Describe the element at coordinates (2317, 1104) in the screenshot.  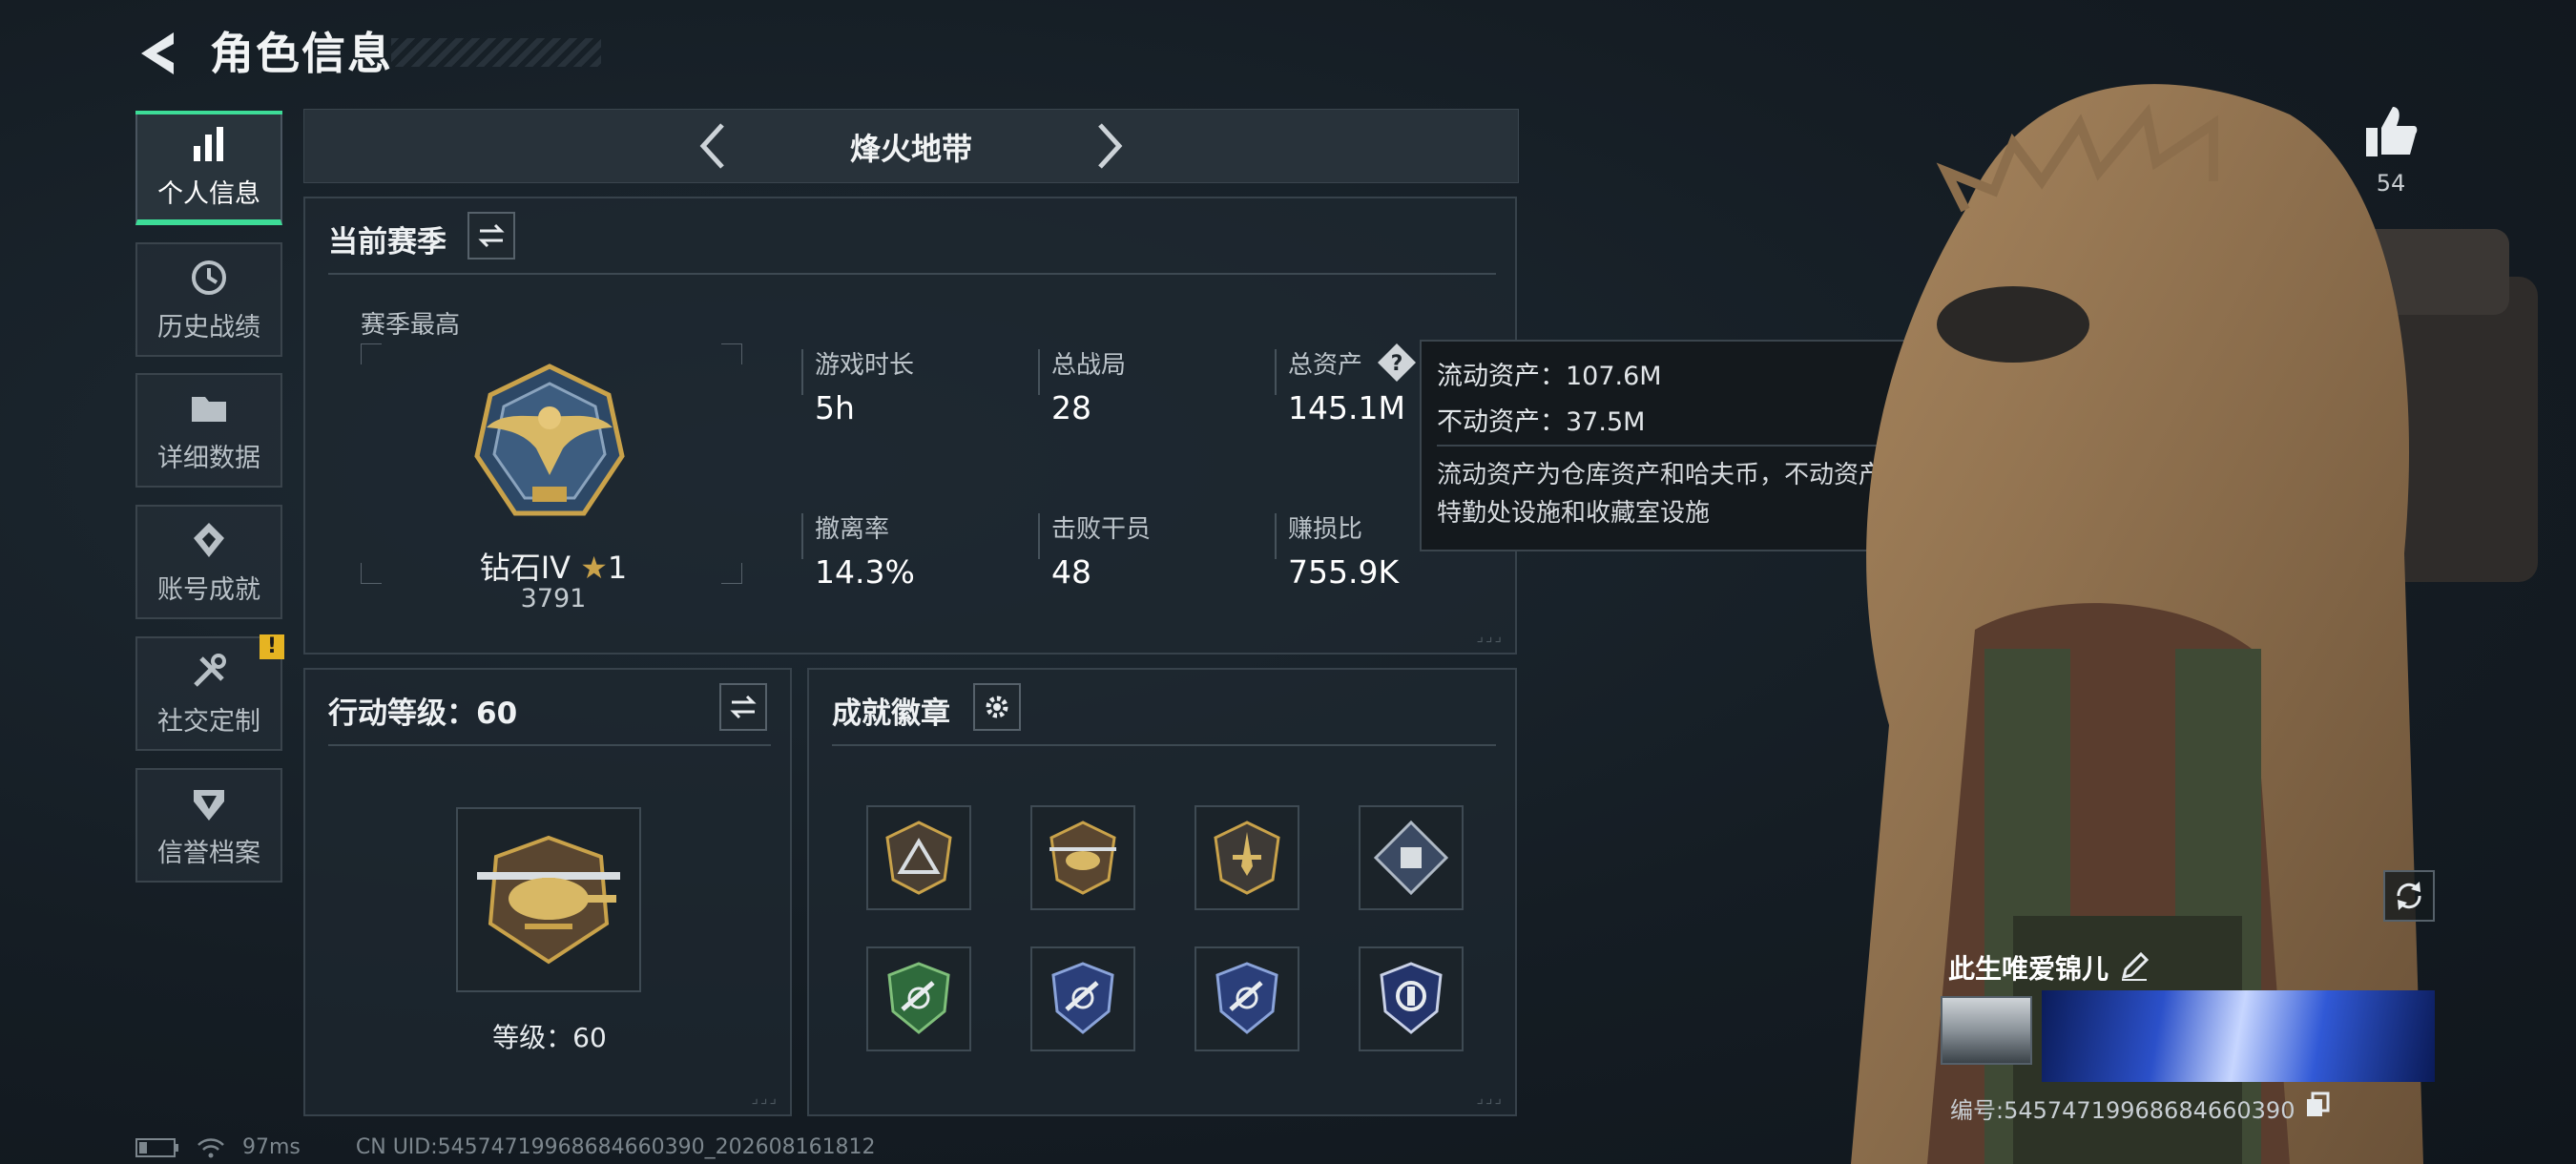
I see `copy-icon` at that location.